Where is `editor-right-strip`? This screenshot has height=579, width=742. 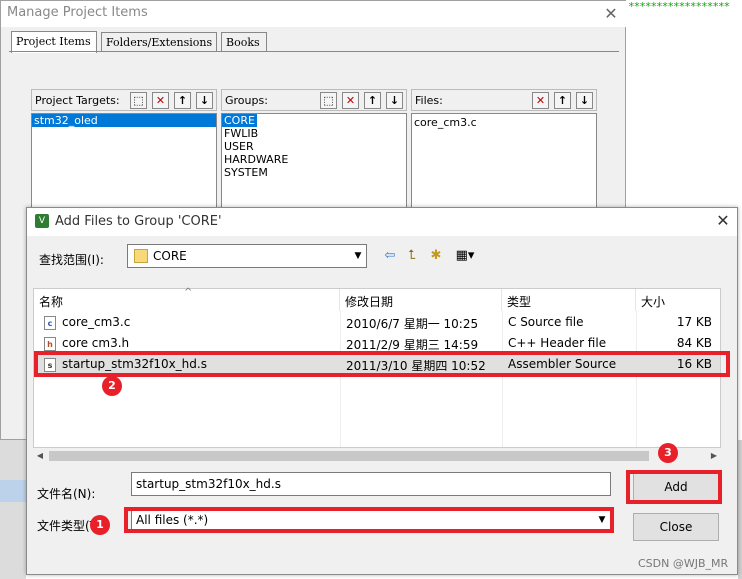
editor-right-strip is located at coordinates (740, 509).